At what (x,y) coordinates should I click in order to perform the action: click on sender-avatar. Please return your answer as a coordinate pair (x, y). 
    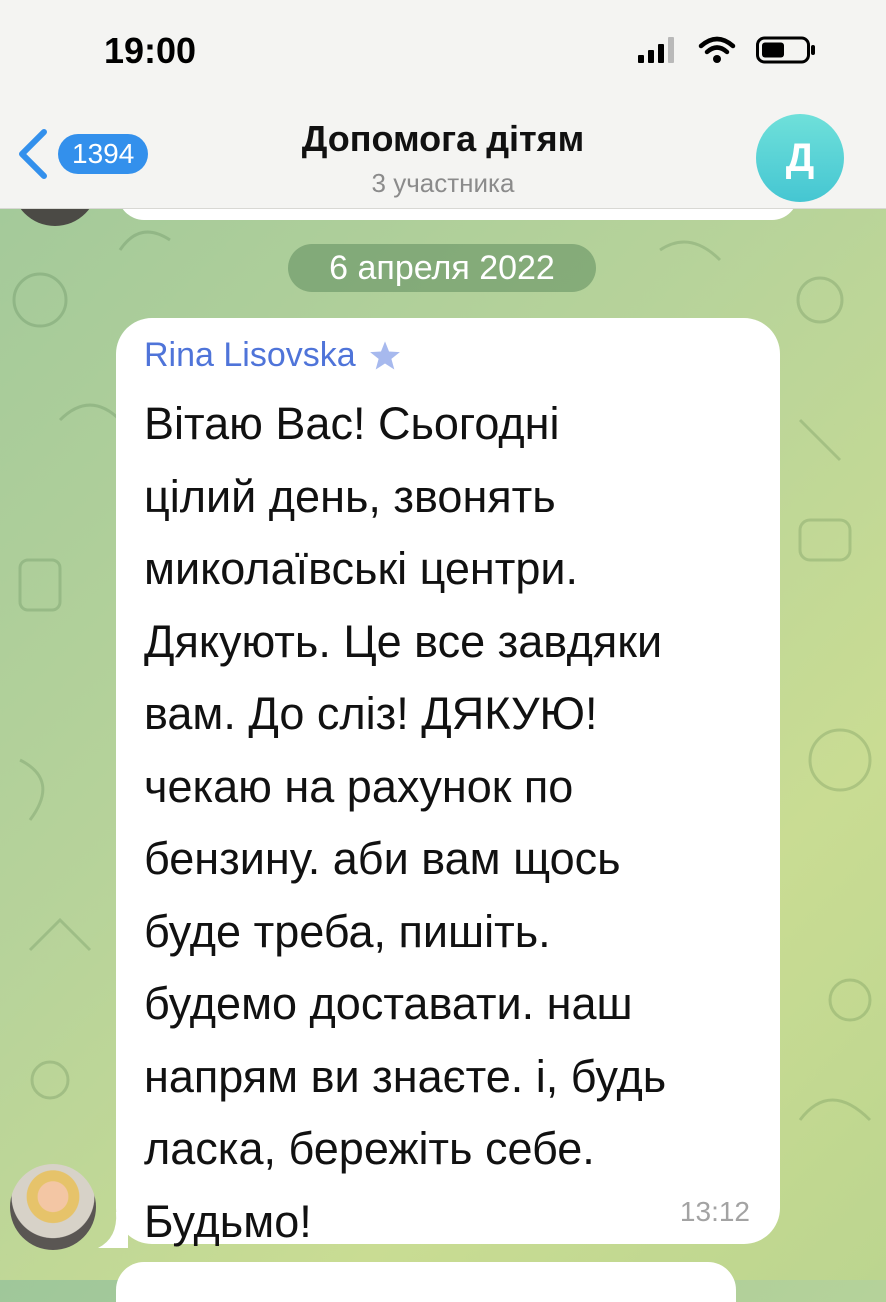
    Looking at the image, I should click on (53, 1207).